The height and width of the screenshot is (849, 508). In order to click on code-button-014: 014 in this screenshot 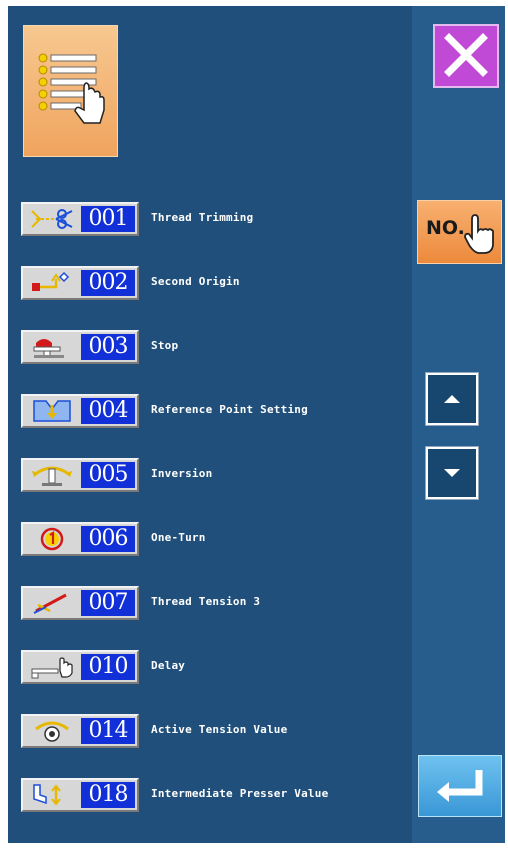, I will do `click(80, 731)`.